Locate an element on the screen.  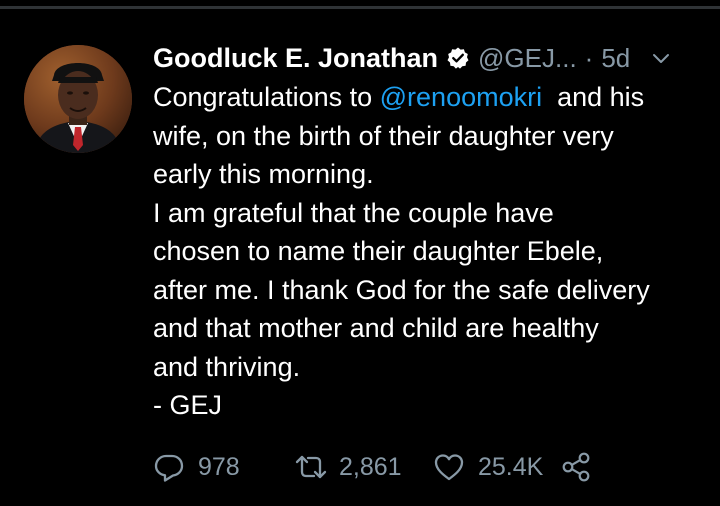
top-divider is located at coordinates (360, 7).